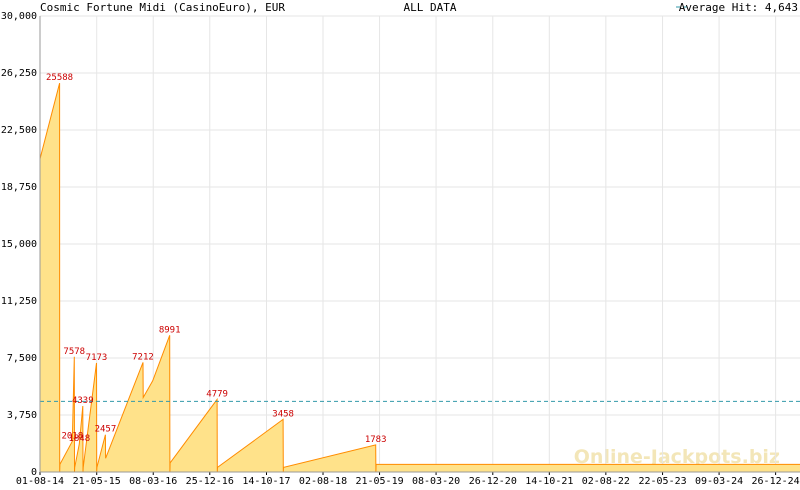  What do you see at coordinates (549, 481) in the screenshot?
I see `x-tick-label: 14-10-21` at bounding box center [549, 481].